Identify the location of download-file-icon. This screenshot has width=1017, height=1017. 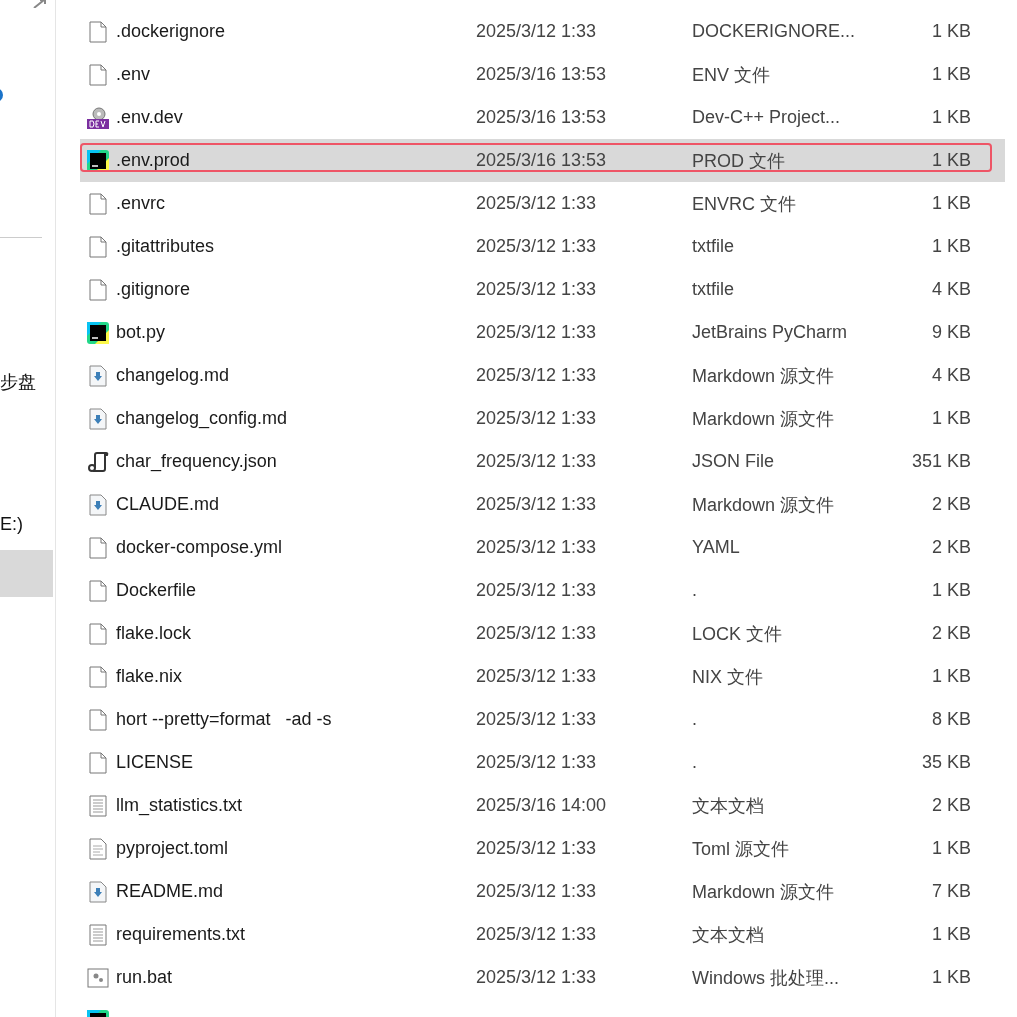
(98, 375).